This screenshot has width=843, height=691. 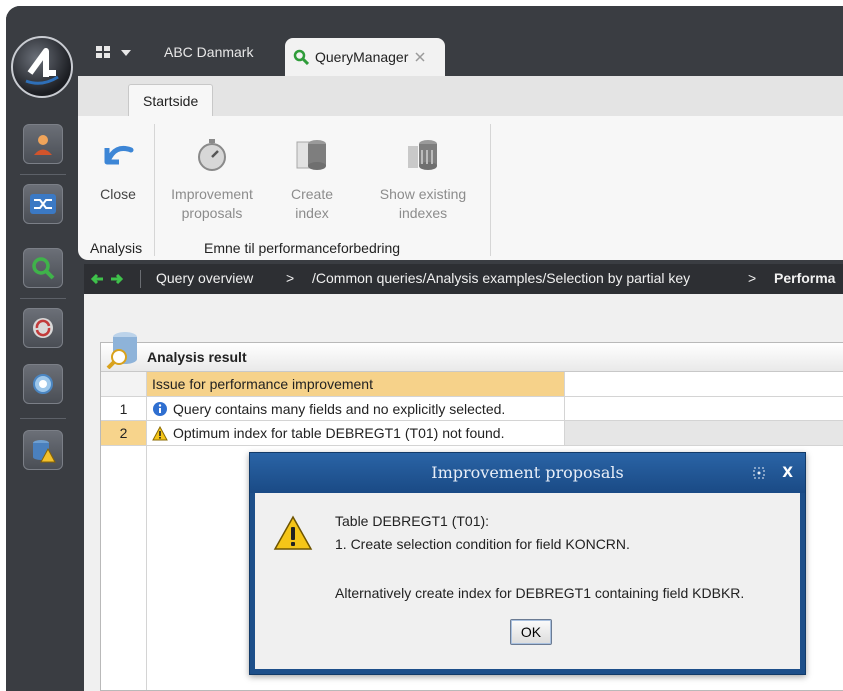 What do you see at coordinates (42, 67) in the screenshot?
I see `app-logo` at bounding box center [42, 67].